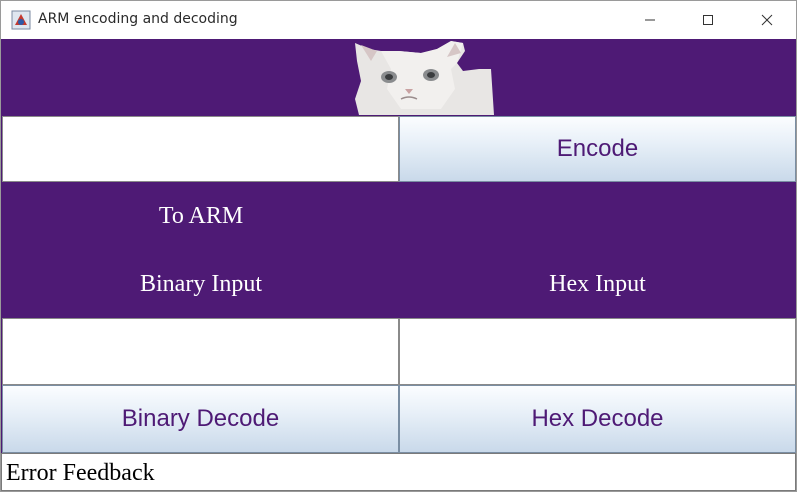 This screenshot has height=492, width=797. I want to click on window-title: ARM encoding and decoding, so click(138, 19).